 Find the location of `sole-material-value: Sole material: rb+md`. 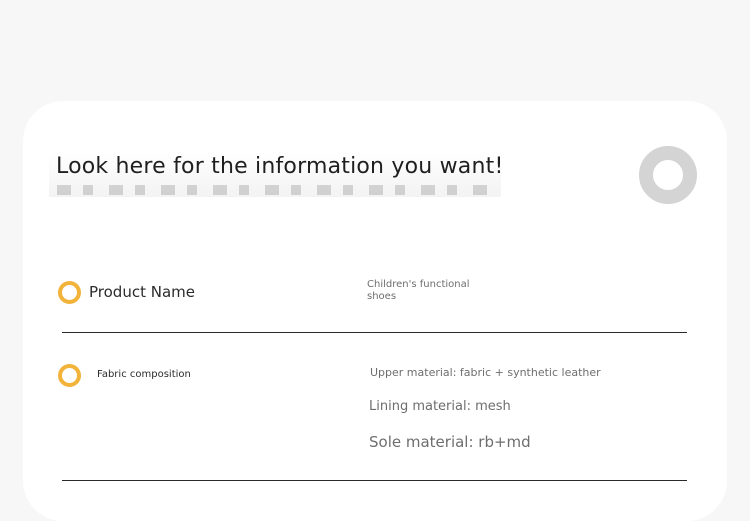

sole-material-value: Sole material: rb+md is located at coordinates (450, 442).